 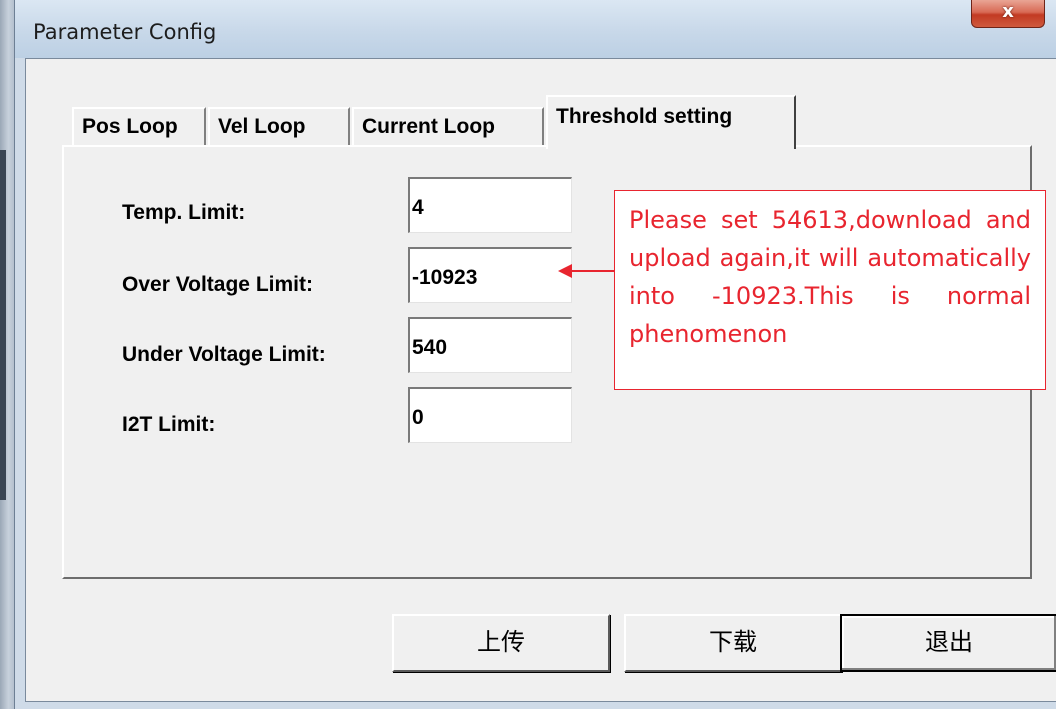 I want to click on under-voltage-limit-label: Under Voltage Limit:, so click(x=224, y=354).